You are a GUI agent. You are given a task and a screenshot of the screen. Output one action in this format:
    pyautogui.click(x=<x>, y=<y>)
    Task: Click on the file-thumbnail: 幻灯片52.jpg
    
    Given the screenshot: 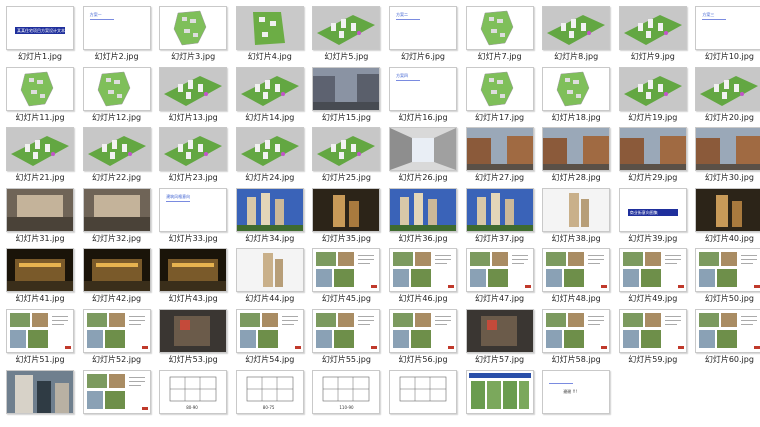 What is the action you would take?
    pyautogui.click(x=117, y=335)
    